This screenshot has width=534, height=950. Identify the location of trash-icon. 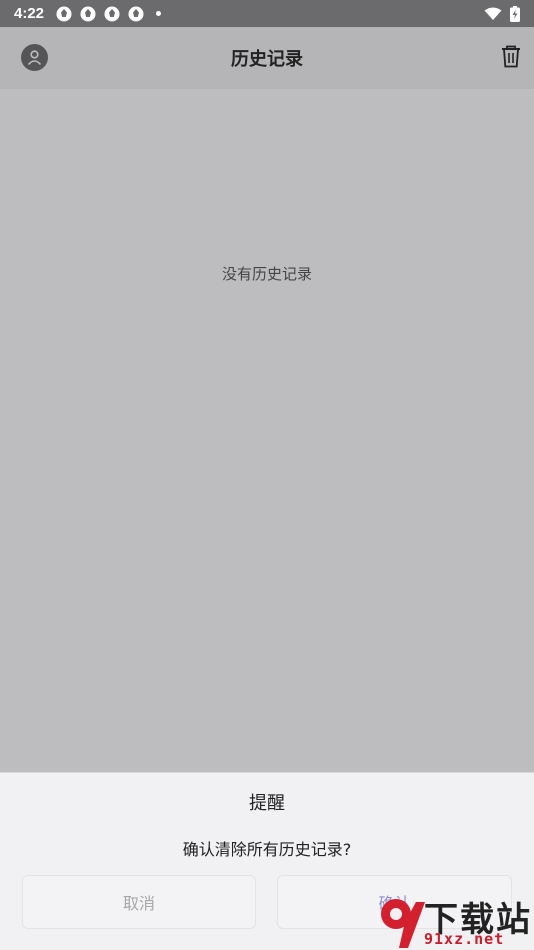
(511, 57).